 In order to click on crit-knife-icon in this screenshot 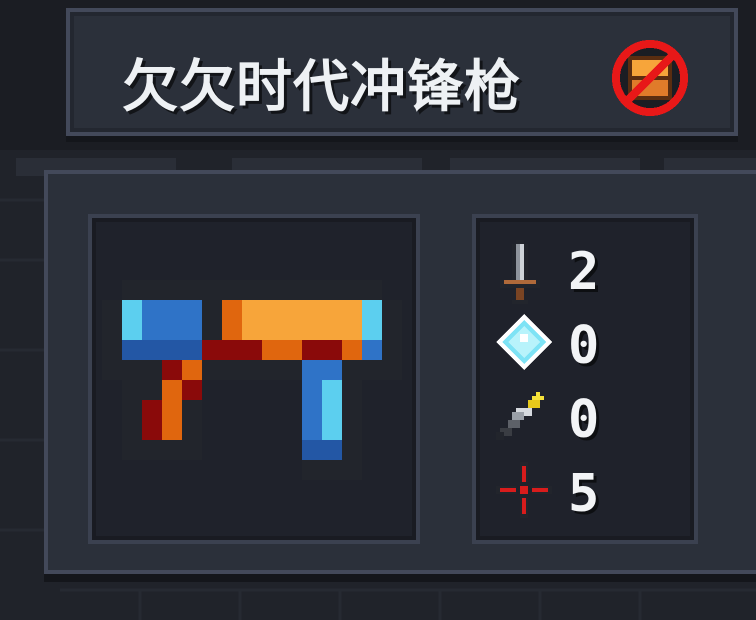, I will do `click(520, 416)`.